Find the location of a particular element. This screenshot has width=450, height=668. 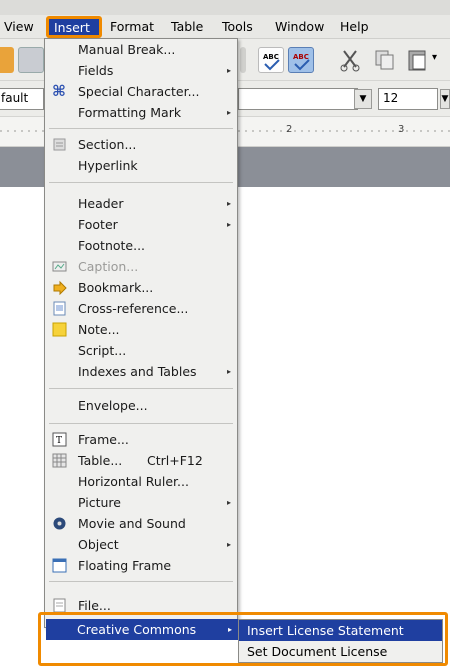

menu-item-picture: Picture ▸ is located at coordinates (141, 502).